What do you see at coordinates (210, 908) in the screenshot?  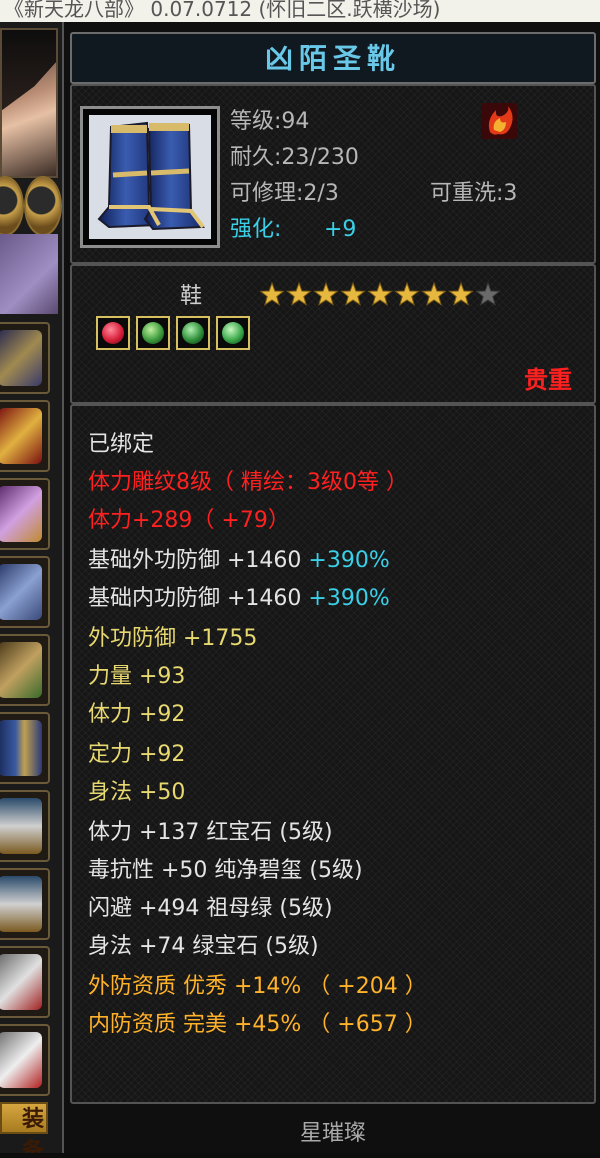 I see `gem-attr-line: 闪避 +494 祖母绿 (5级)` at bounding box center [210, 908].